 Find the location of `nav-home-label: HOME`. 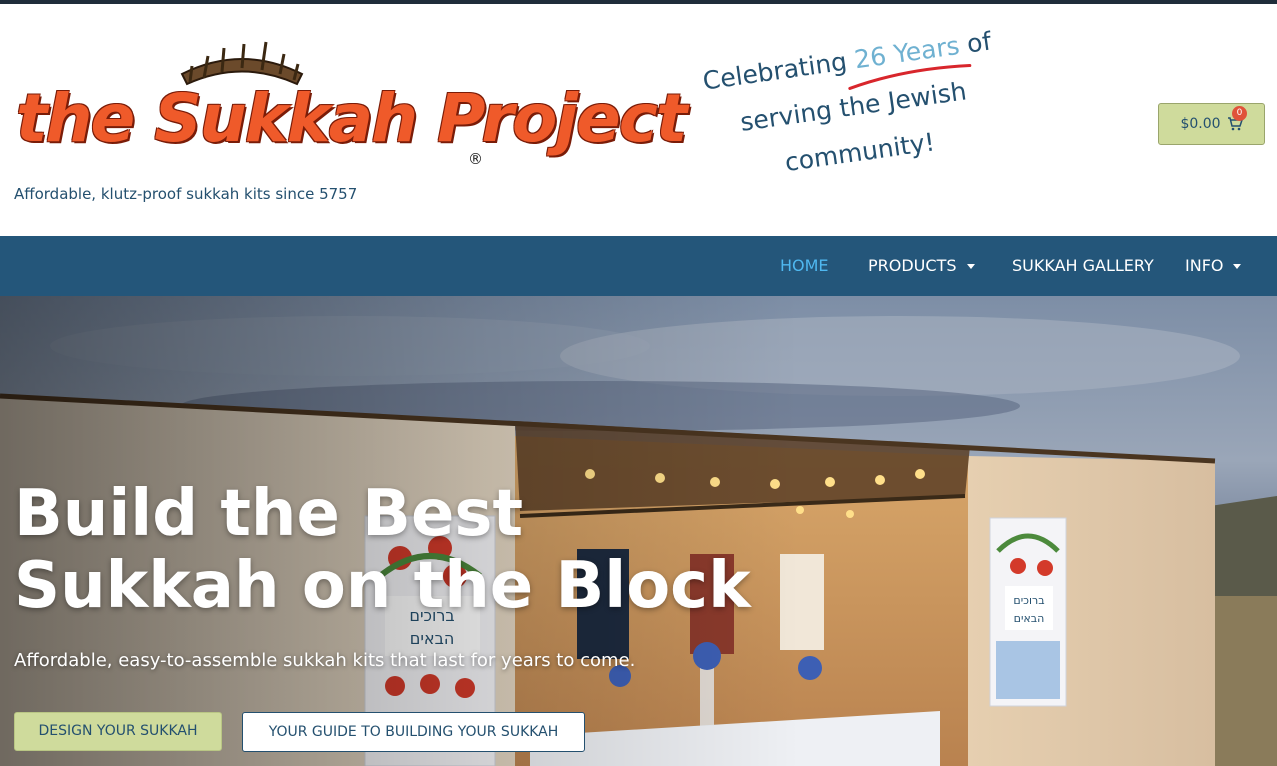

nav-home-label: HOME is located at coordinates (804, 265).